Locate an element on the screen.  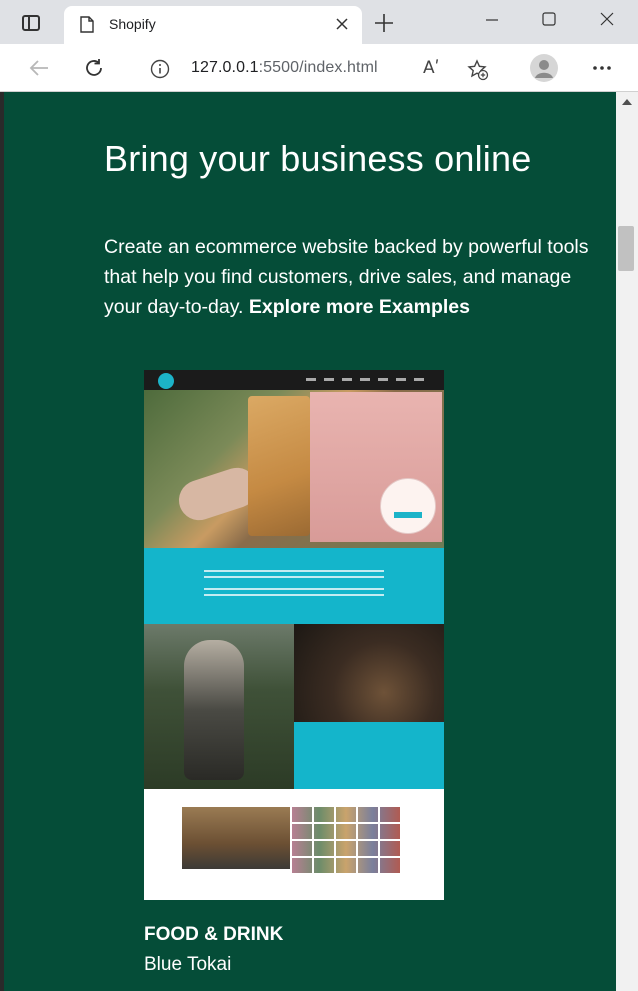
browser-titlebar: Shopify is located at coordinates (319, 22).